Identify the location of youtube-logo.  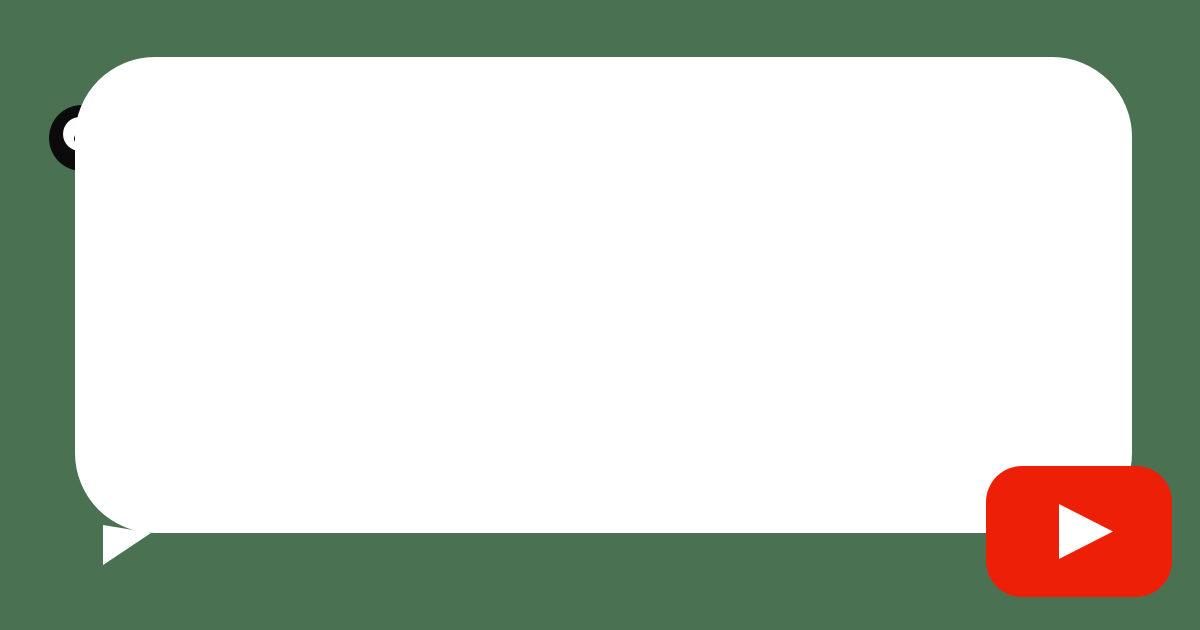
(1079, 531).